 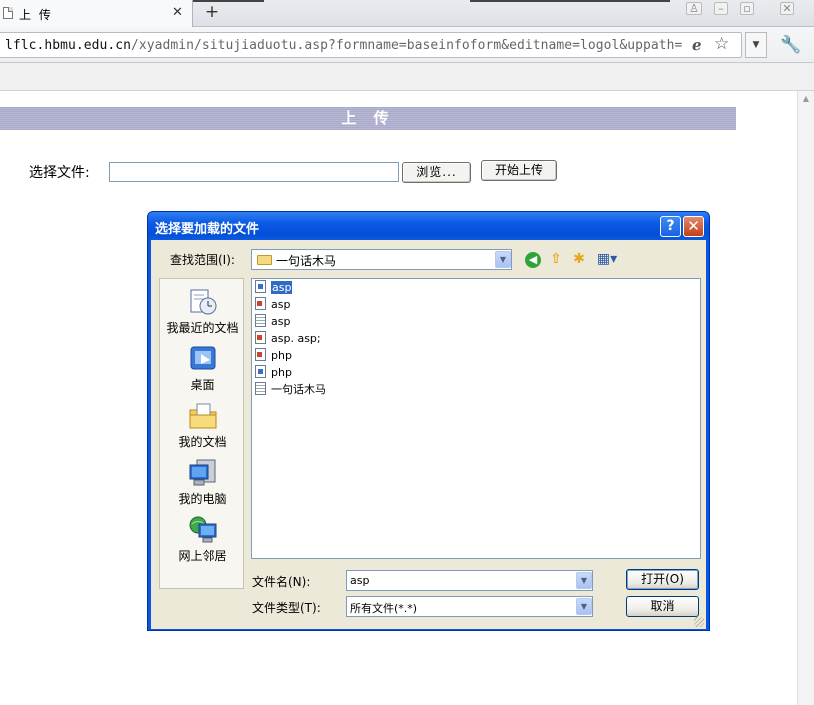 I want to click on minimize-icon: –, so click(x=721, y=8).